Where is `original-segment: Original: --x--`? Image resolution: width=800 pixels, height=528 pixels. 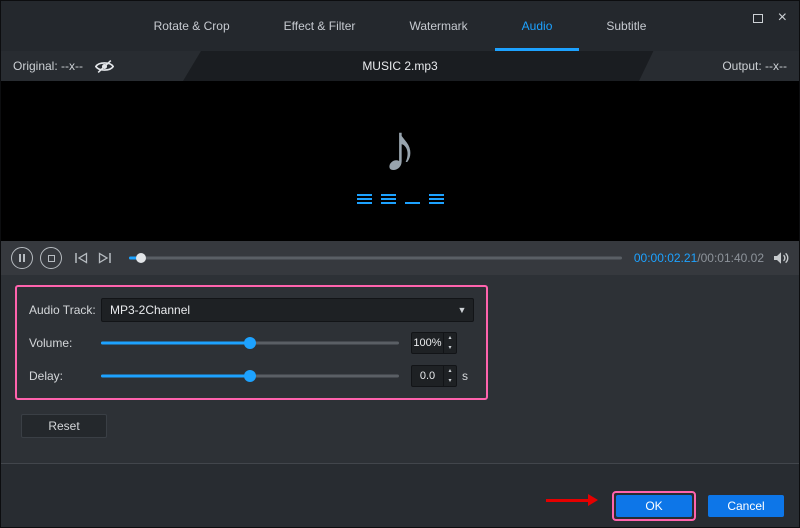 original-segment: Original: --x-- is located at coordinates (101, 66).